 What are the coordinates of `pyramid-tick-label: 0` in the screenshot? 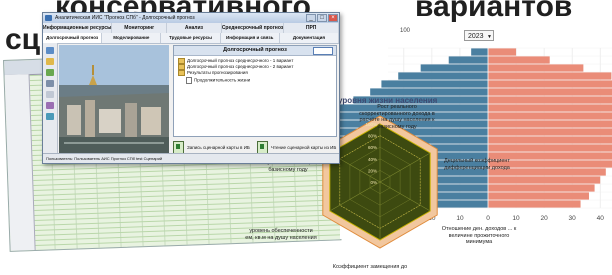 It's located at (488, 218).